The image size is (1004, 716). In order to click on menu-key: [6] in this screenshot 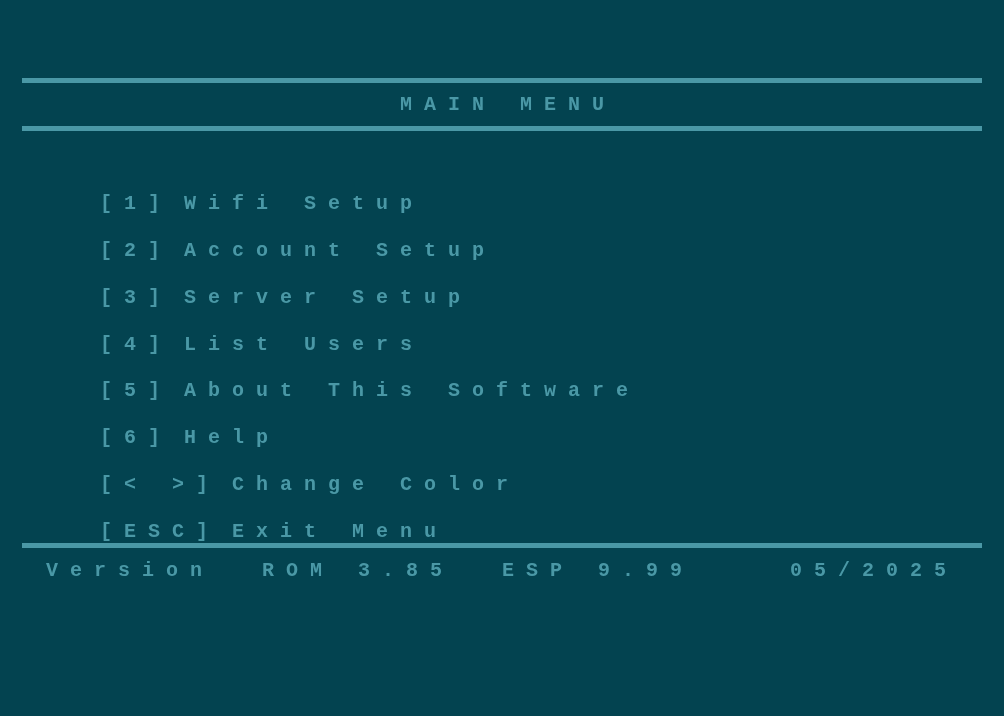, I will do `click(136, 438)`.